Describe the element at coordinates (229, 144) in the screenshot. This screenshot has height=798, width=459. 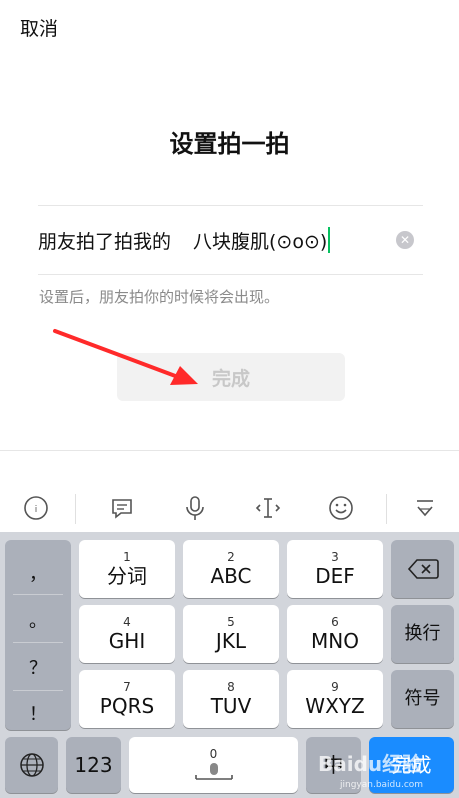
I see `page-title: 设置拍一拍` at that location.